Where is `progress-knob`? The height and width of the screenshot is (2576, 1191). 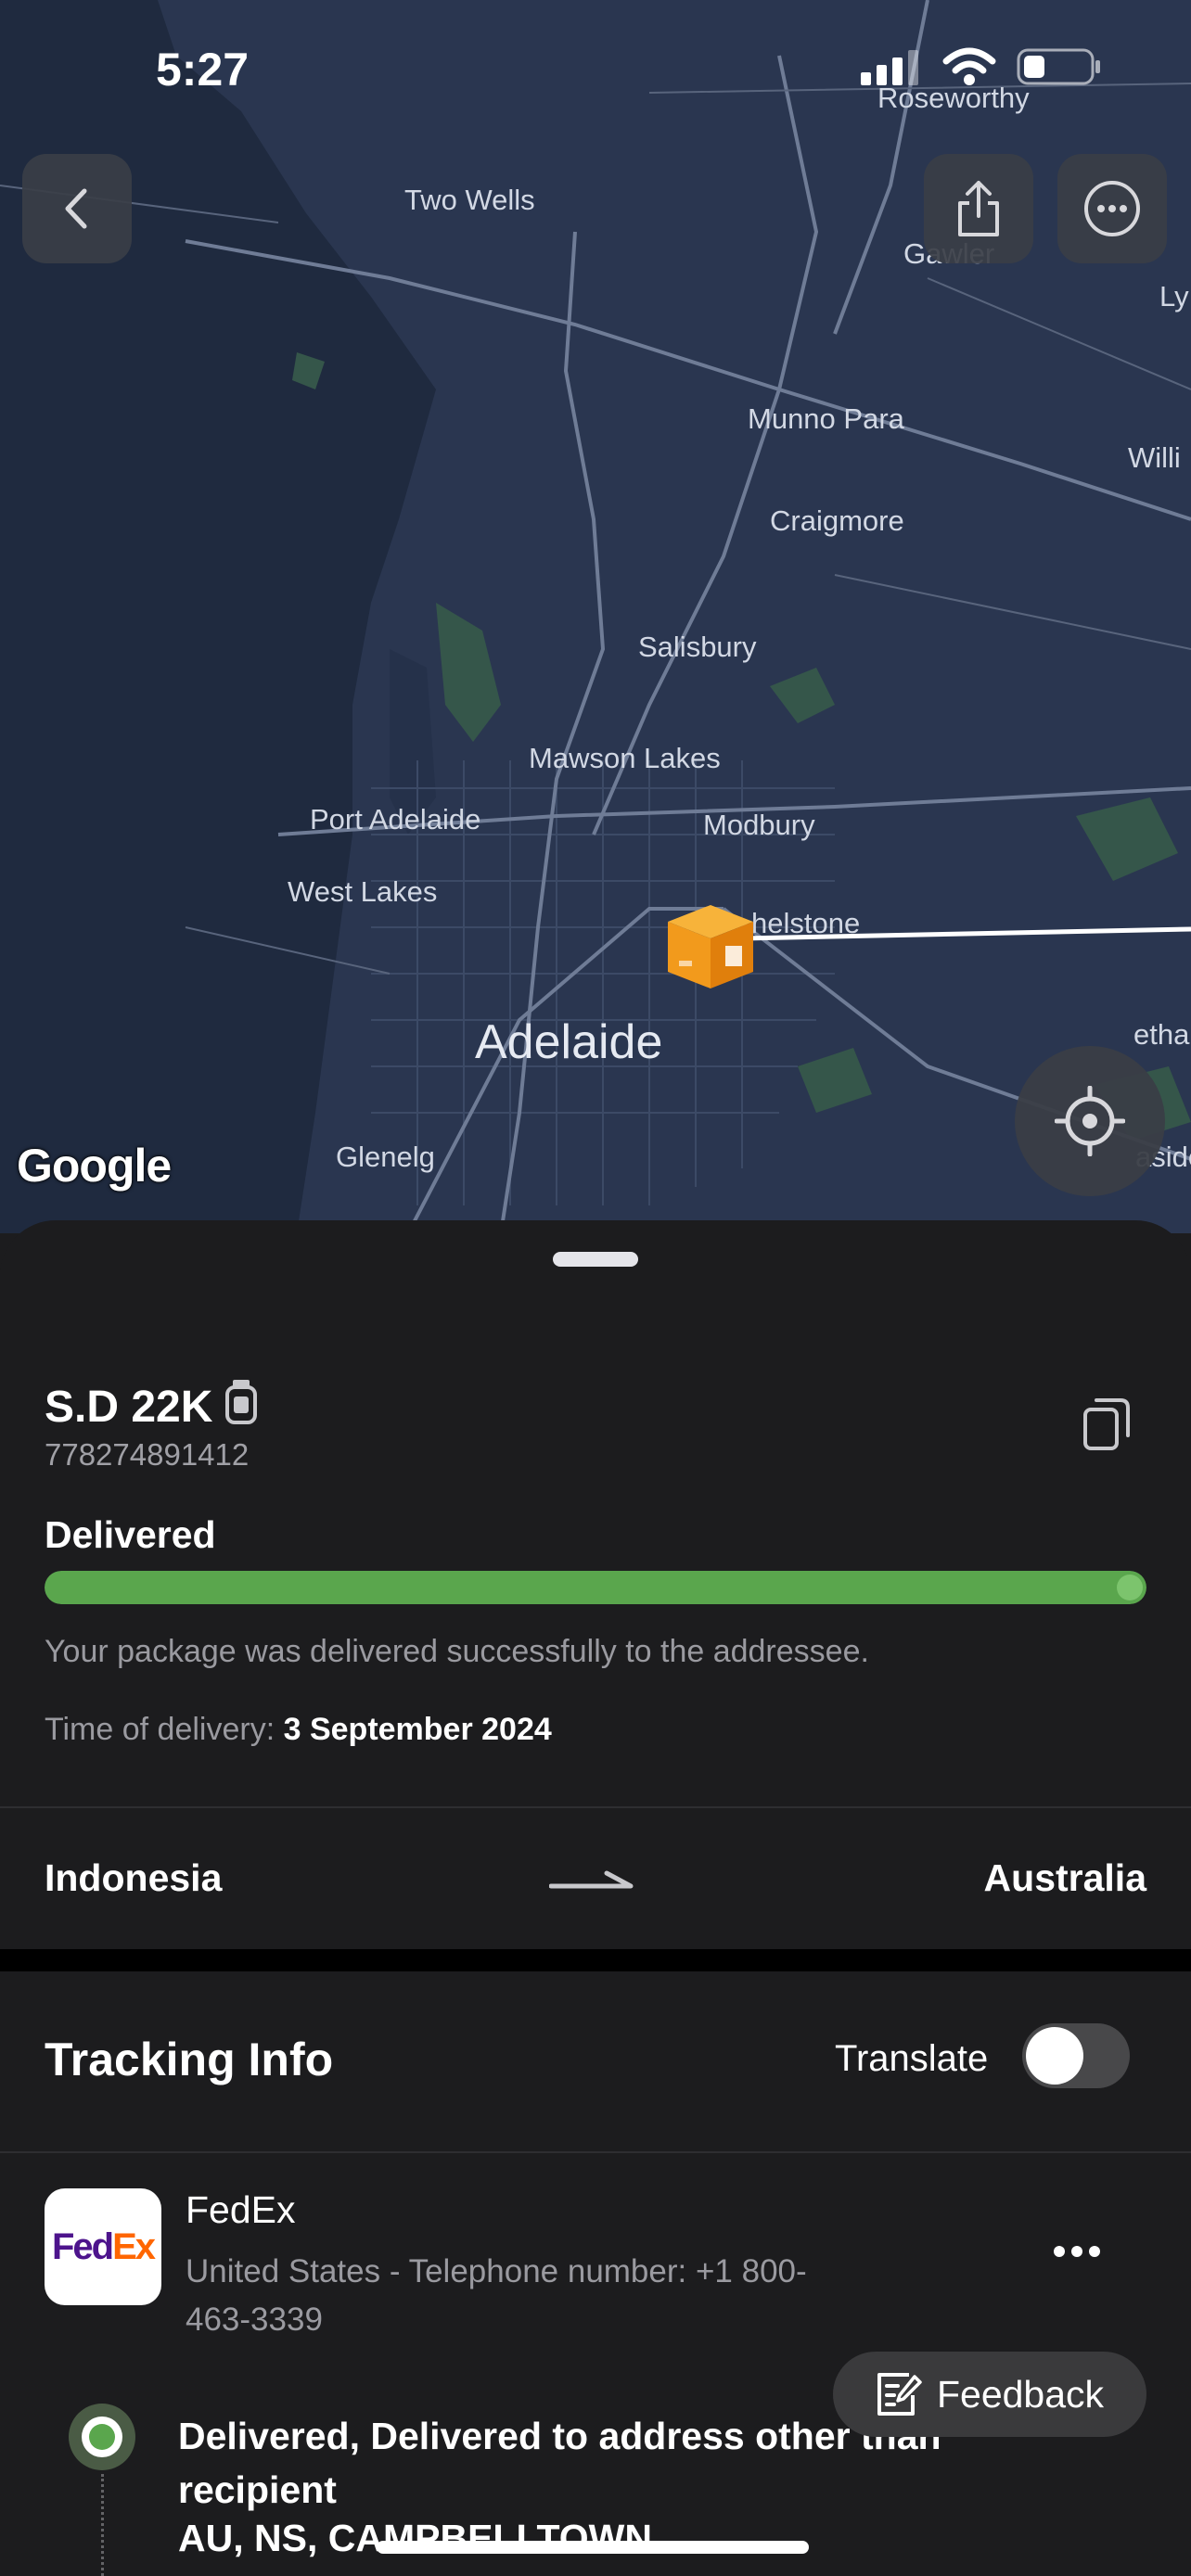 progress-knob is located at coordinates (1130, 1587).